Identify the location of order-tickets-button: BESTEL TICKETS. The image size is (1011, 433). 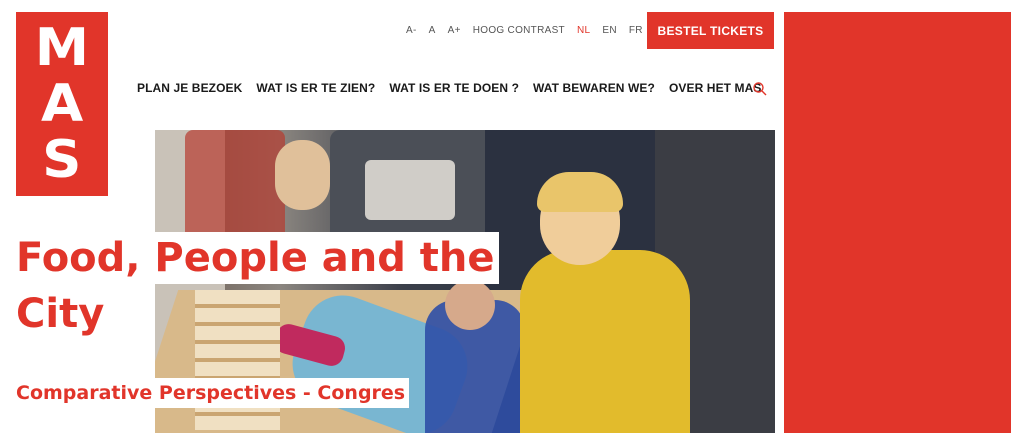
(710, 30).